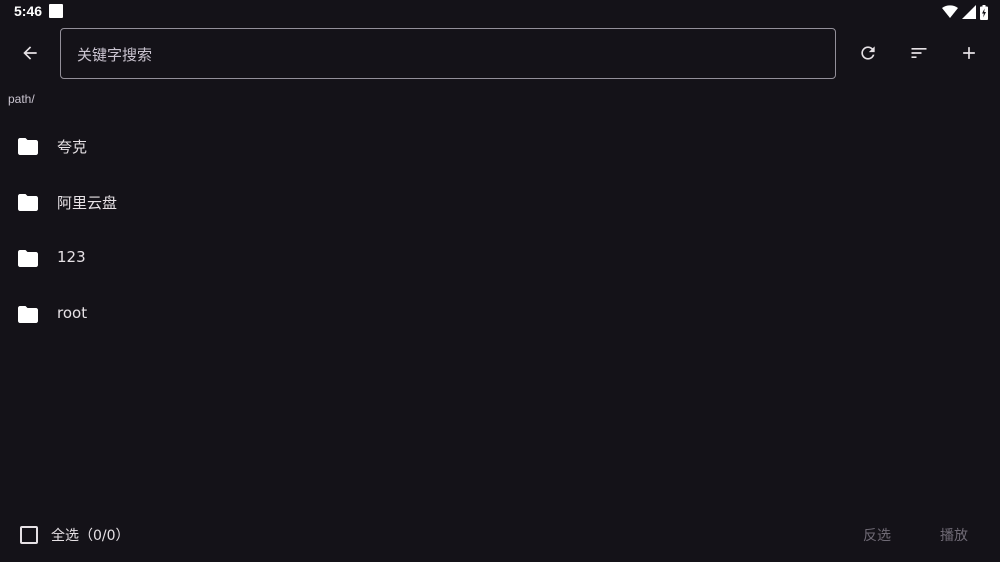  I want to click on status-icons, so click(965, 12).